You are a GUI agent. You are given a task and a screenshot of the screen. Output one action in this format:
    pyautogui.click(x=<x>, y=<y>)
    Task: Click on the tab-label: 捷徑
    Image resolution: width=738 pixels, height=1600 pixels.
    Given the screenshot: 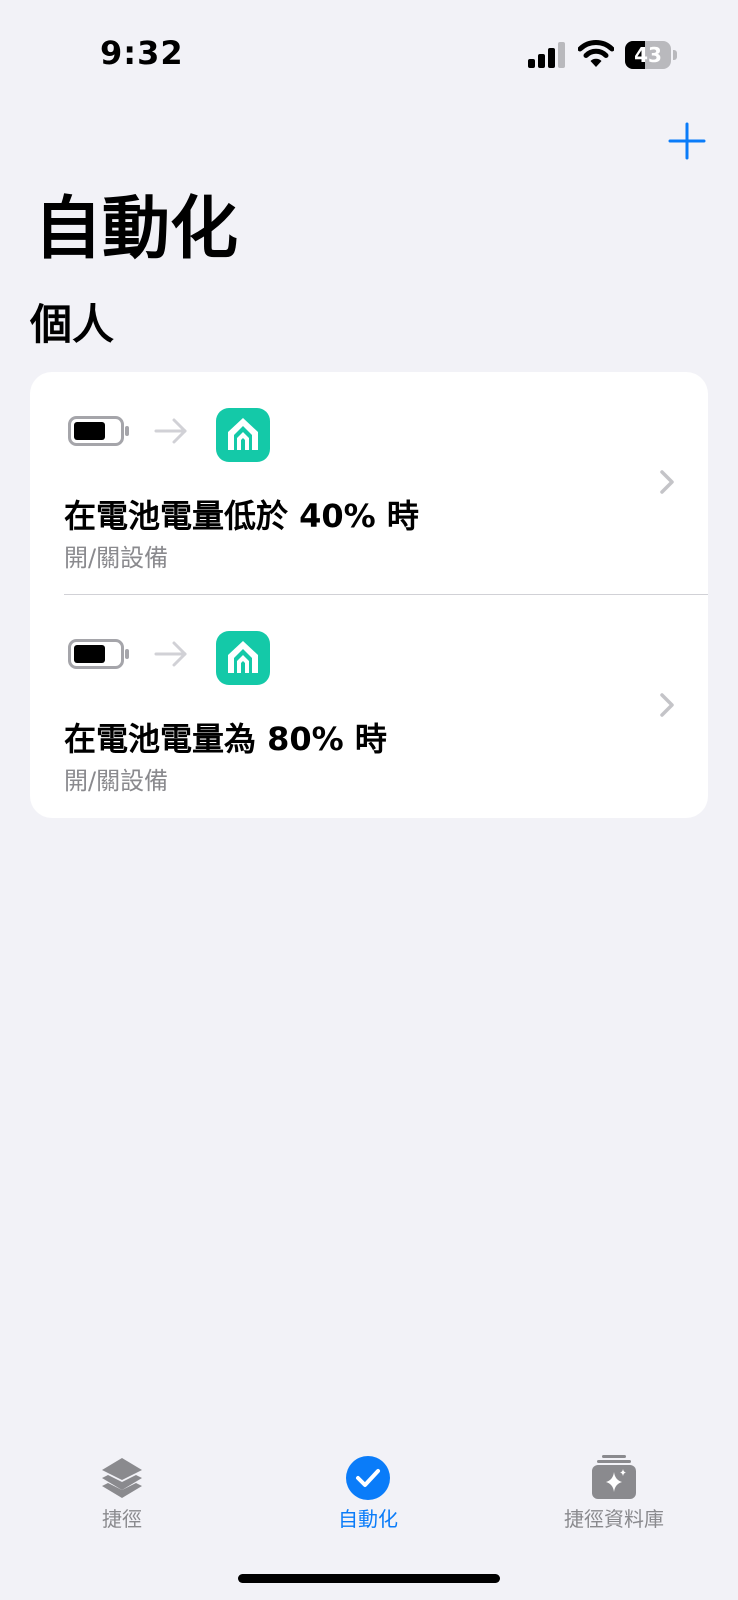 What is the action you would take?
    pyautogui.click(x=122, y=1519)
    